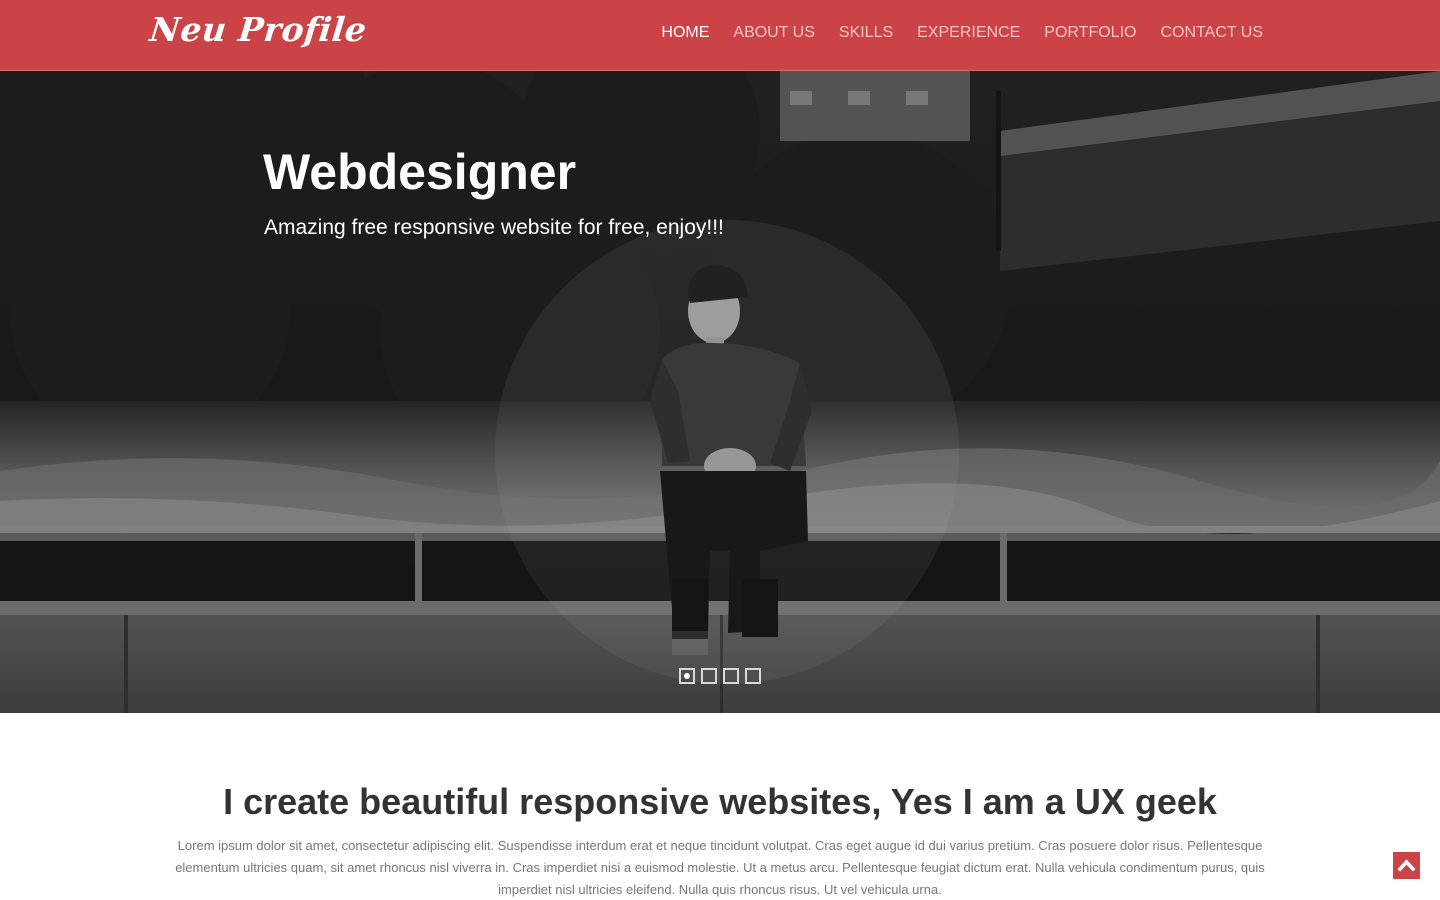  I want to click on chevron-up-icon, so click(1406, 865).